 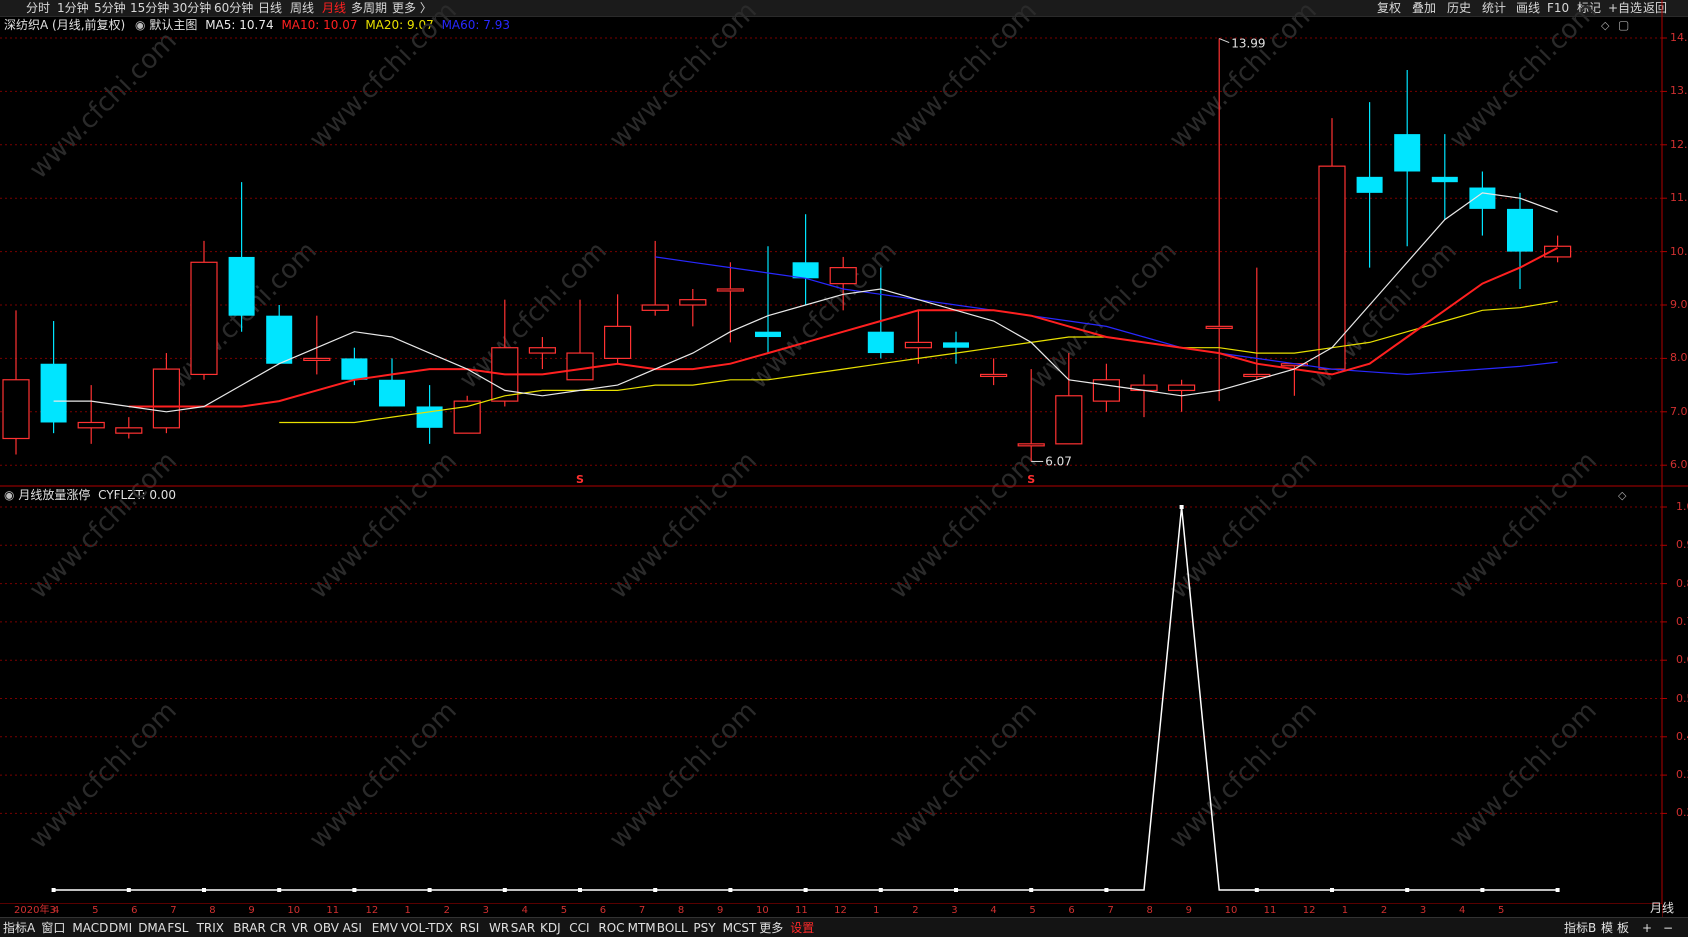 I want to click on x-tick-36: 2, so click(x=1384, y=910).